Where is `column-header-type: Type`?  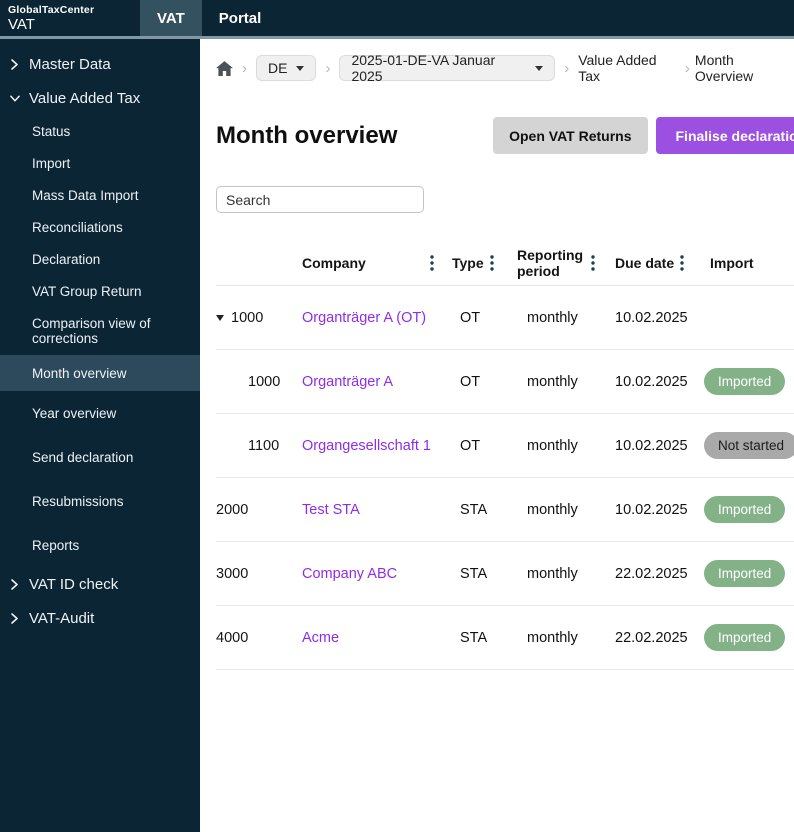
column-header-type: Type is located at coordinates (484, 263).